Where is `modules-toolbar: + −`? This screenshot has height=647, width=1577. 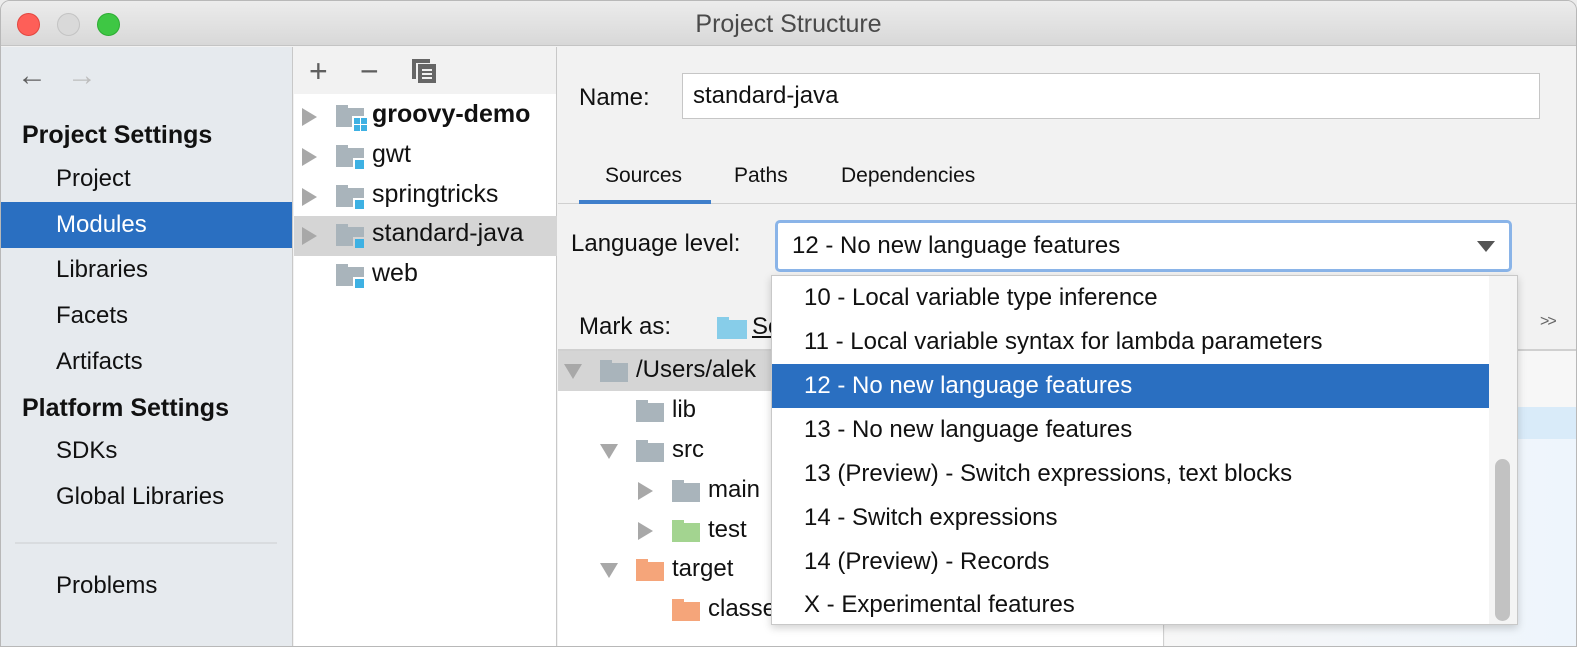 modules-toolbar: + − is located at coordinates (425, 70).